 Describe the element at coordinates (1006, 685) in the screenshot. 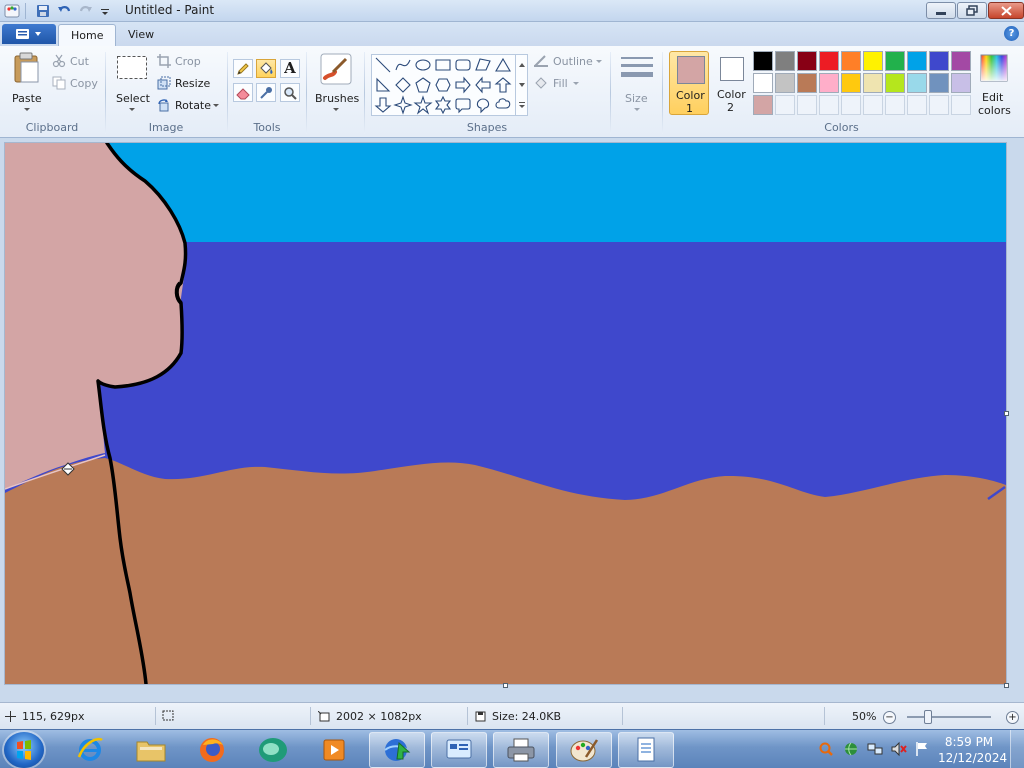

I see `resize-handle-corner` at that location.